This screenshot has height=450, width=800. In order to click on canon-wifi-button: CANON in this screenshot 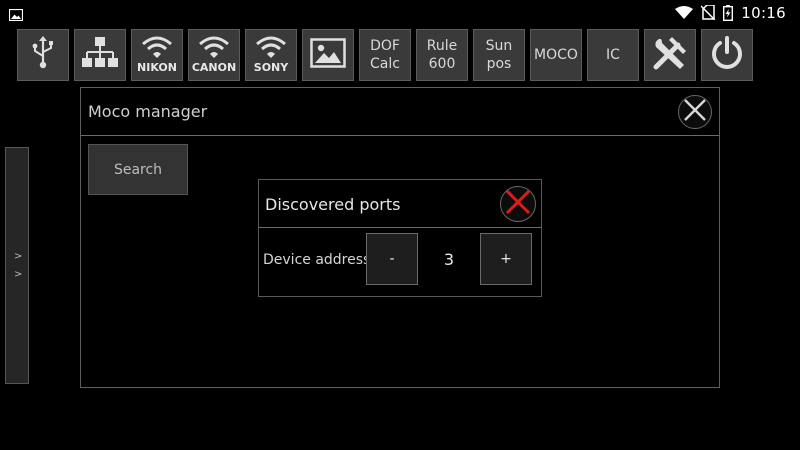, I will do `click(214, 55)`.